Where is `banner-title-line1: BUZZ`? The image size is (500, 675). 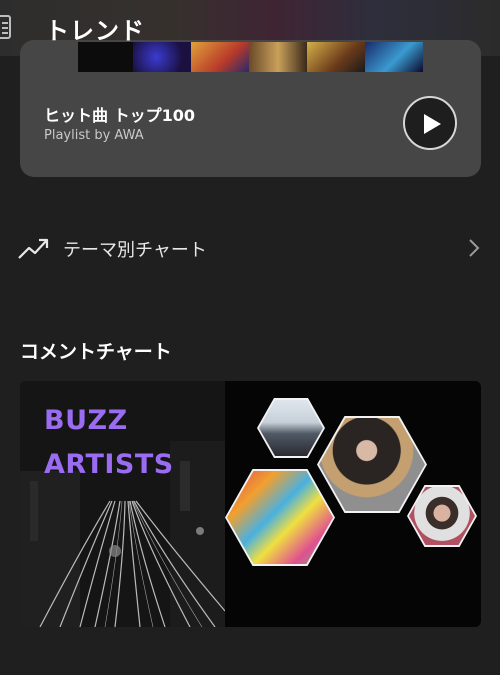 banner-title-line1: BUZZ is located at coordinates (86, 420).